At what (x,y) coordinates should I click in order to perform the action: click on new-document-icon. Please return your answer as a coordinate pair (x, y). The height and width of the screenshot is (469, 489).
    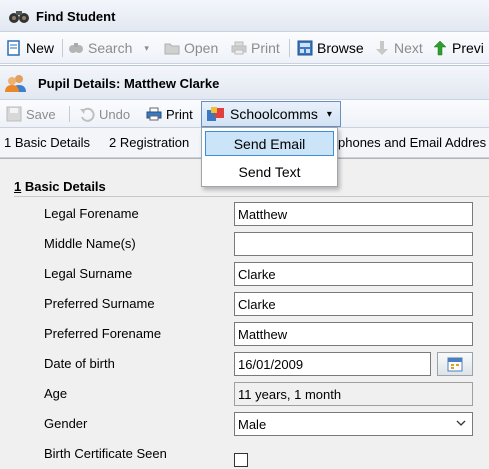
    Looking at the image, I should click on (14, 48).